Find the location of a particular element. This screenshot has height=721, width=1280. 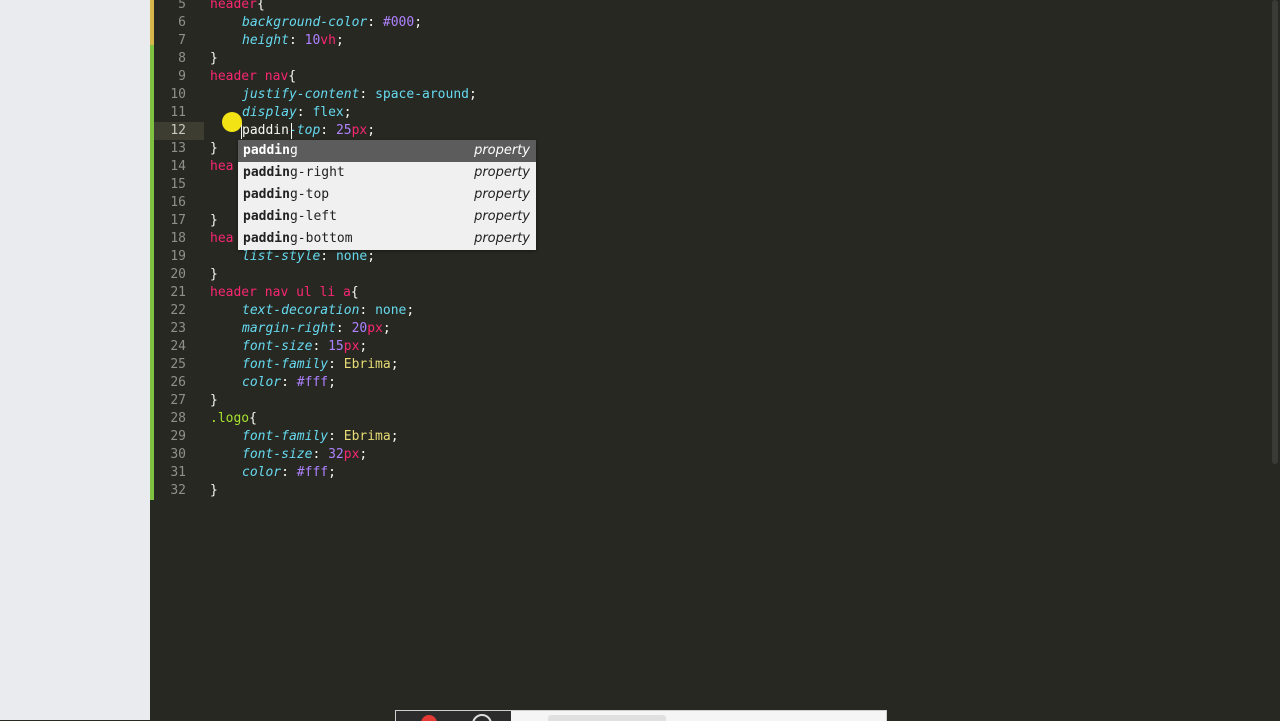

autocomplete-item-padding-right: padding-right property is located at coordinates (387, 173).